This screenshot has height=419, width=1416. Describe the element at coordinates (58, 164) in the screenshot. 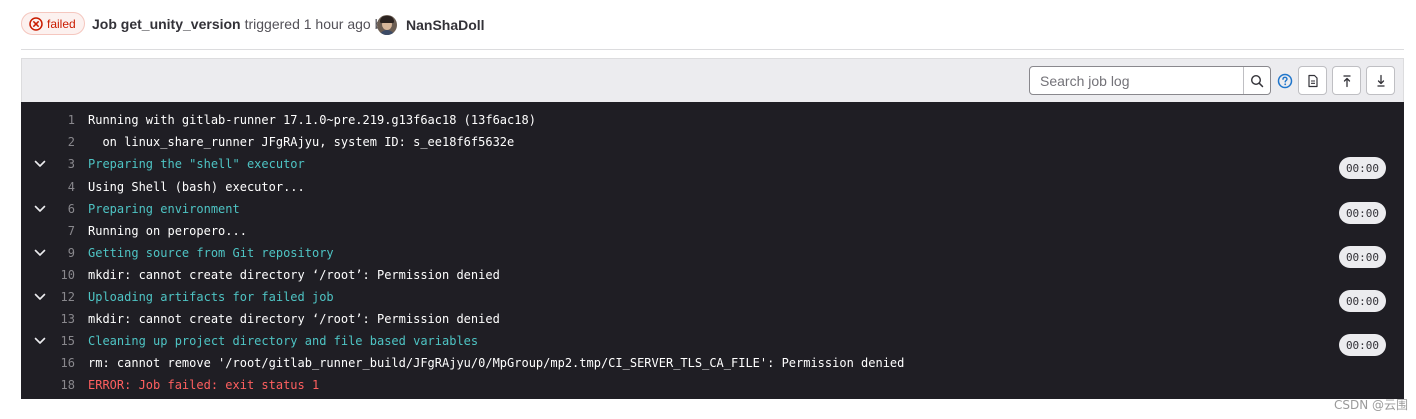

I see `line-number: 3` at that location.